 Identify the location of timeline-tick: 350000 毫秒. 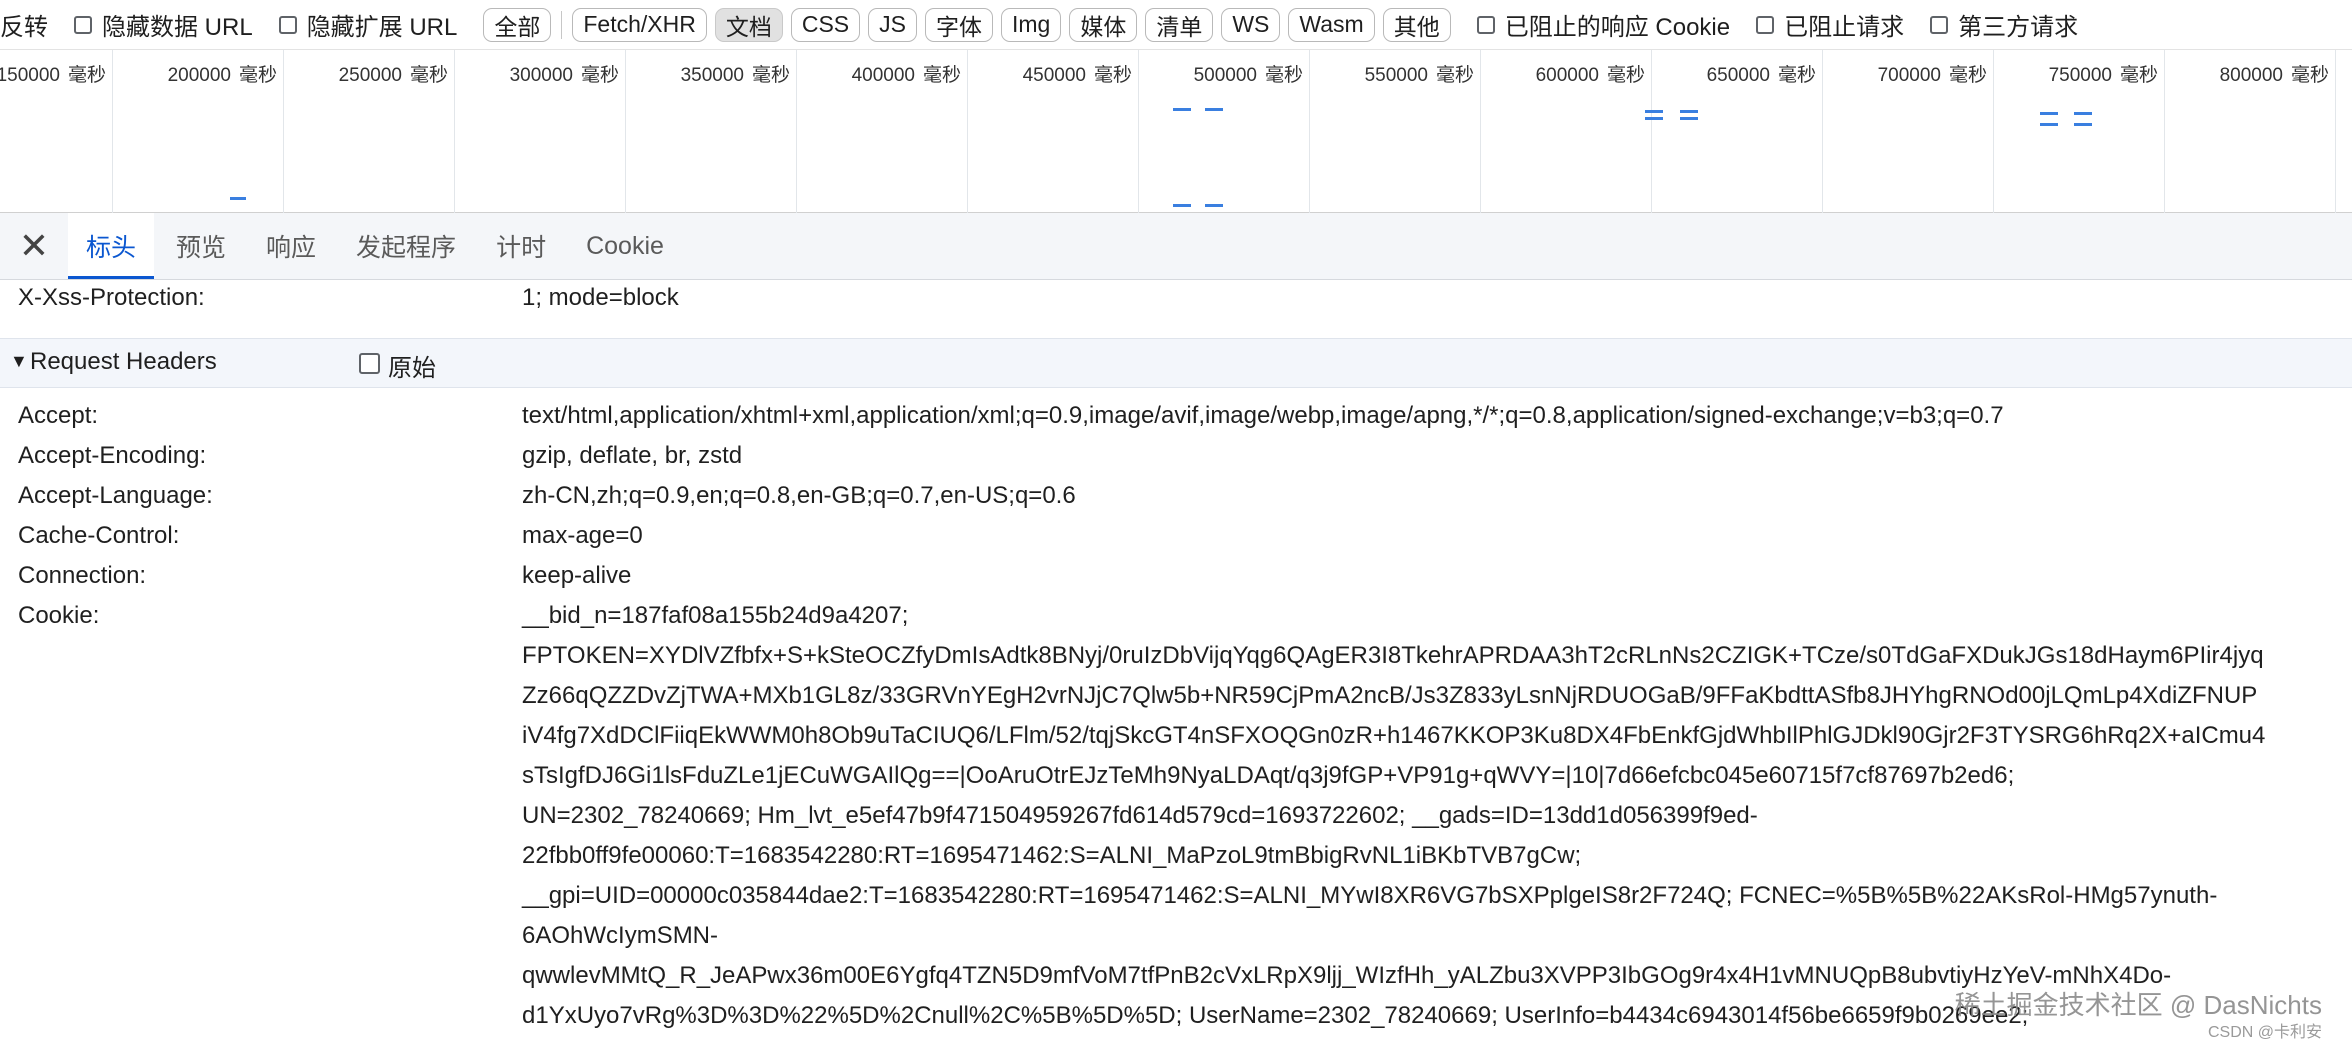
(711, 131).